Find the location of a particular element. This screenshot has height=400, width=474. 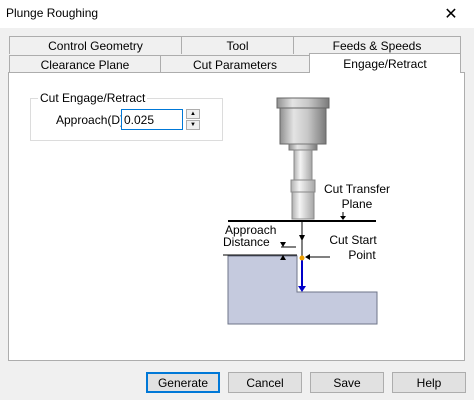

chevron-down-icon: ▼ is located at coordinates (193, 125).